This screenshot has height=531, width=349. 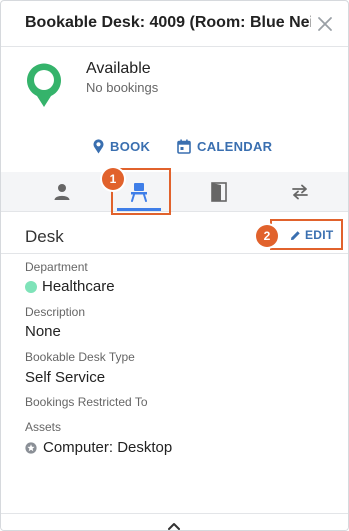 I want to click on tab-room, so click(x=219, y=192).